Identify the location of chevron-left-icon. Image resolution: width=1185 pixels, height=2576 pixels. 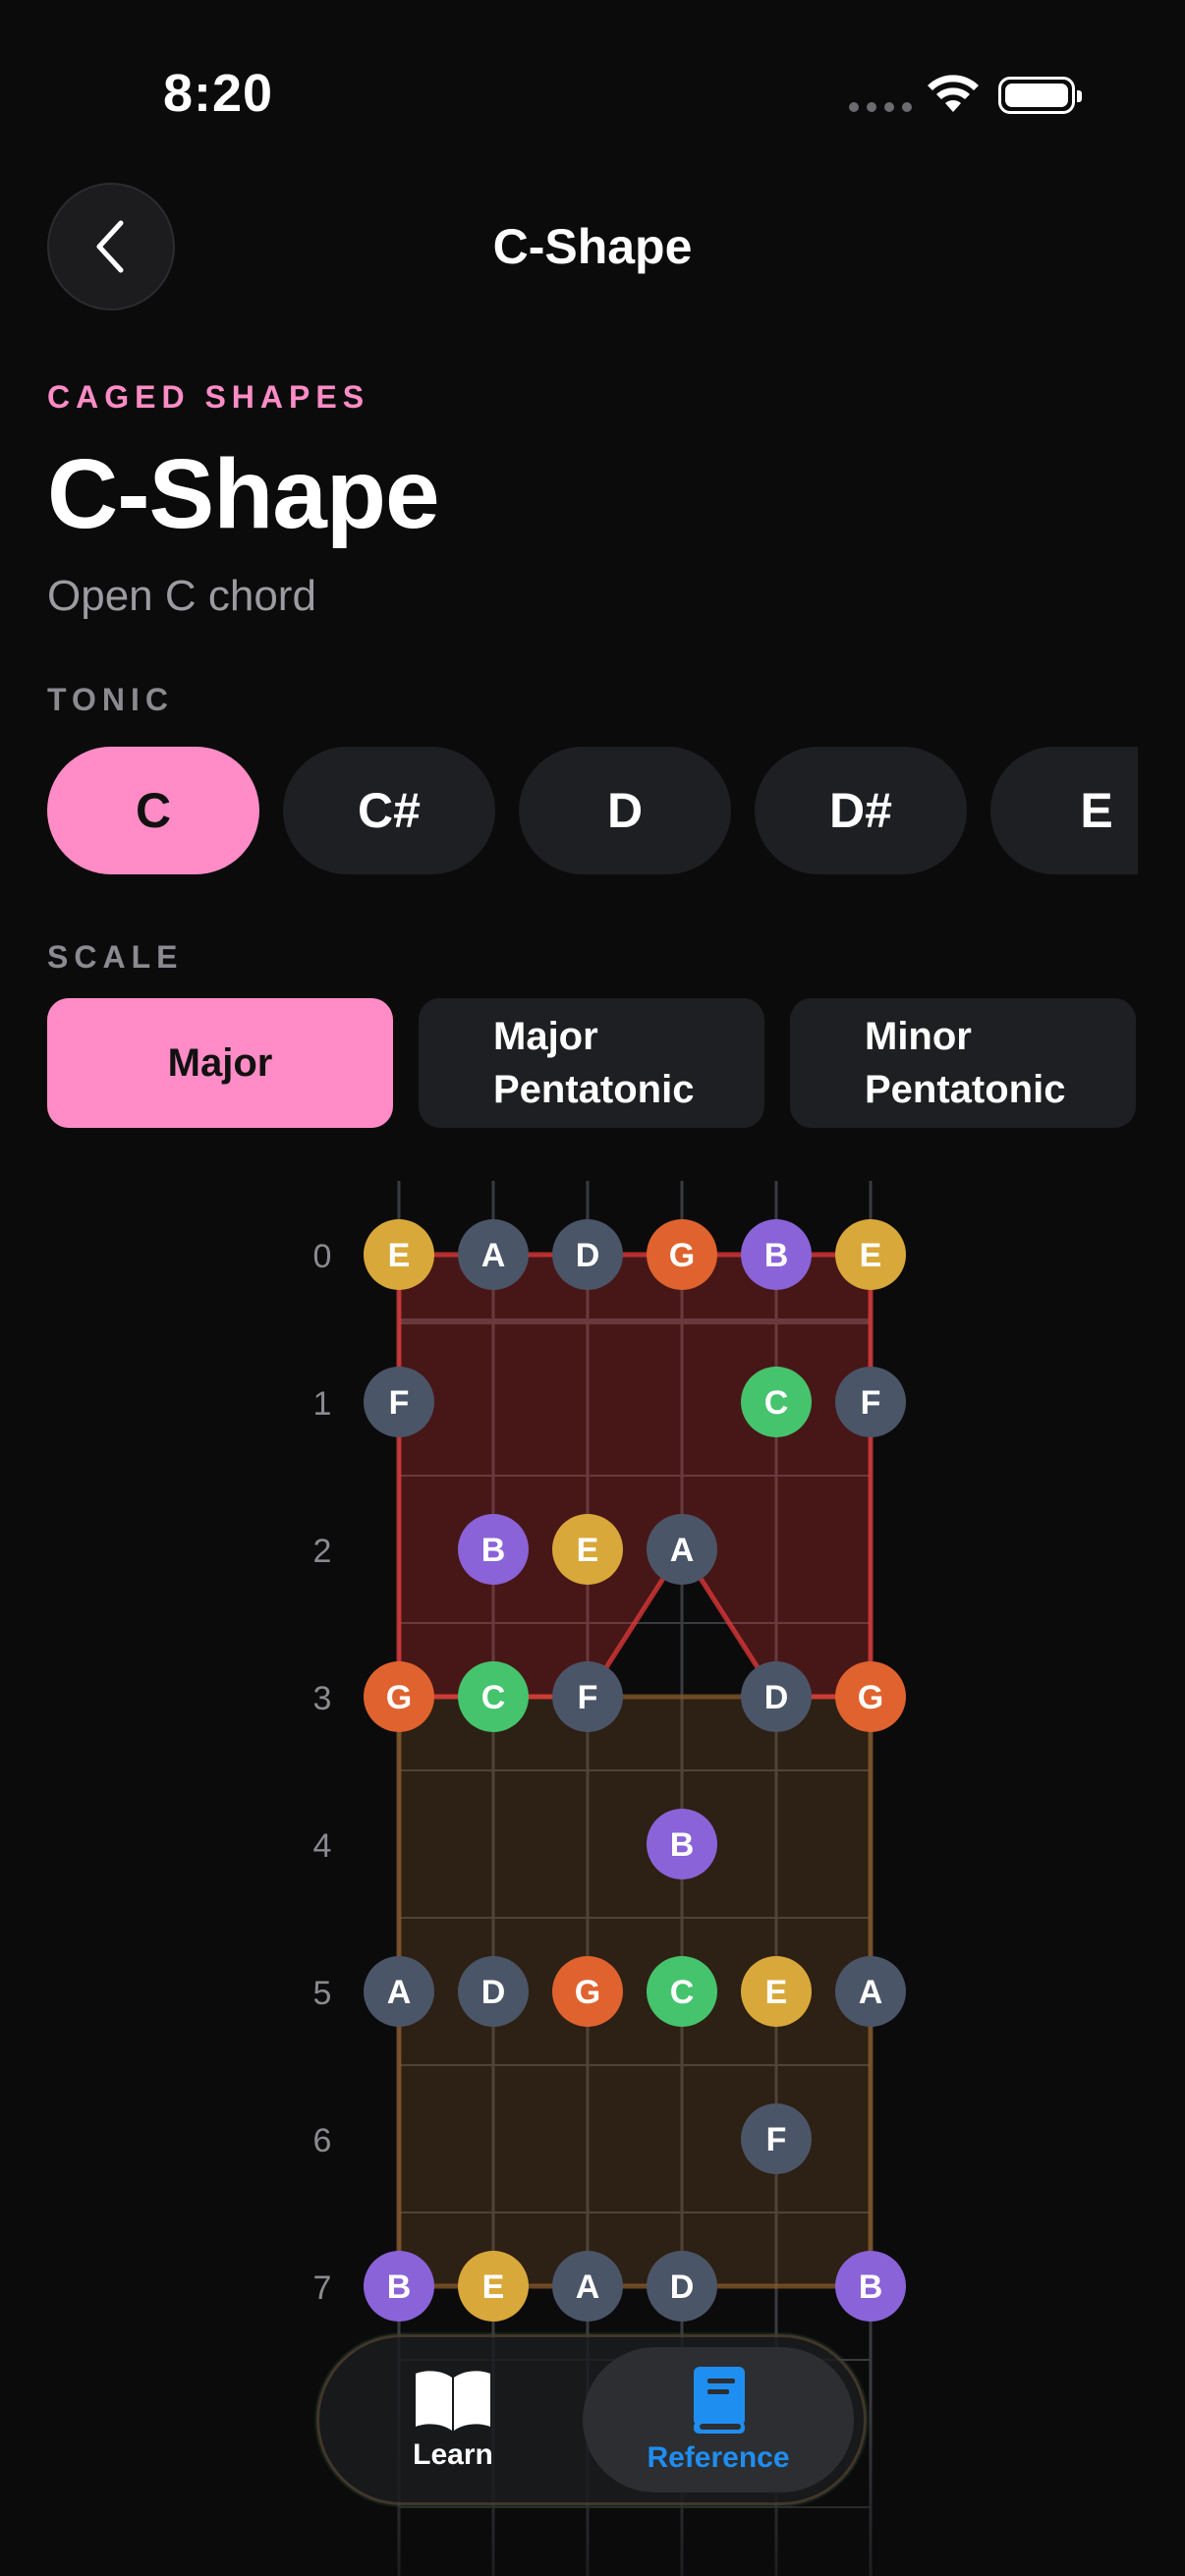
(110, 246).